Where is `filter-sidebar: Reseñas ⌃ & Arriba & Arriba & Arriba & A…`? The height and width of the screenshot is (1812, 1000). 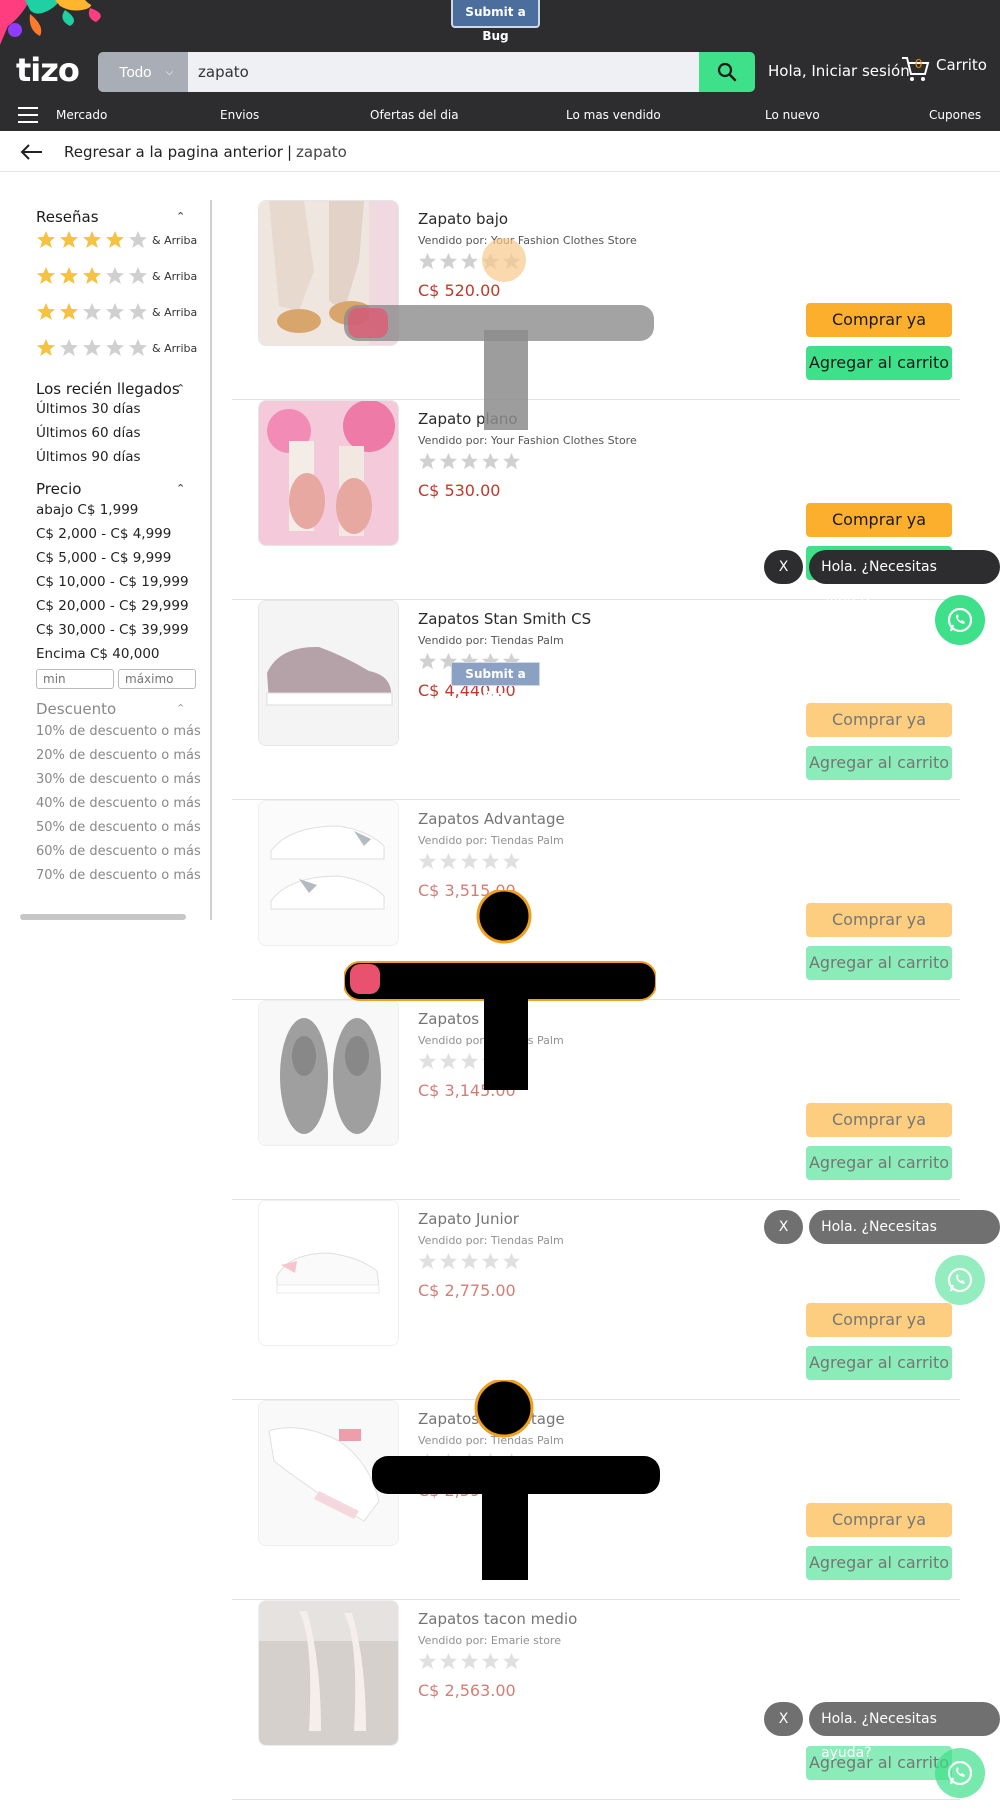
filter-sidebar: Reseñas ⌃ & Arriba & Arriba & Arriba & A… is located at coordinates (116, 560).